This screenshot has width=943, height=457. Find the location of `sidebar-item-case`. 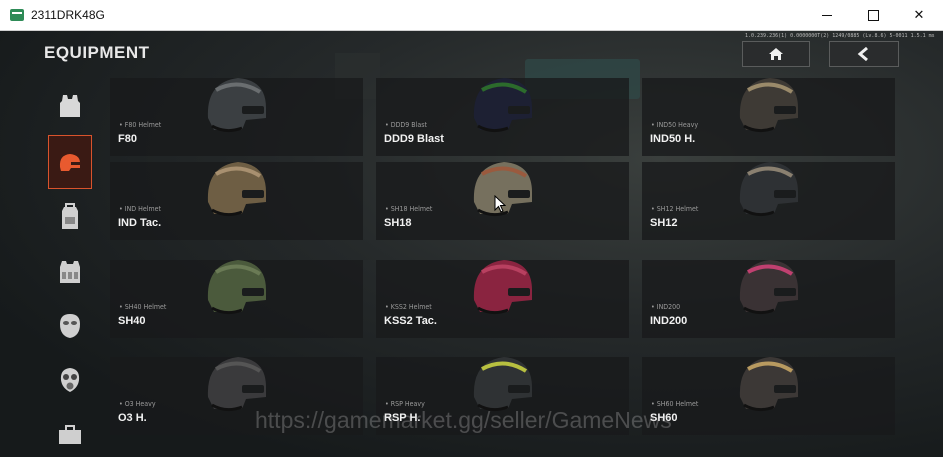

sidebar-item-case is located at coordinates (70, 433).